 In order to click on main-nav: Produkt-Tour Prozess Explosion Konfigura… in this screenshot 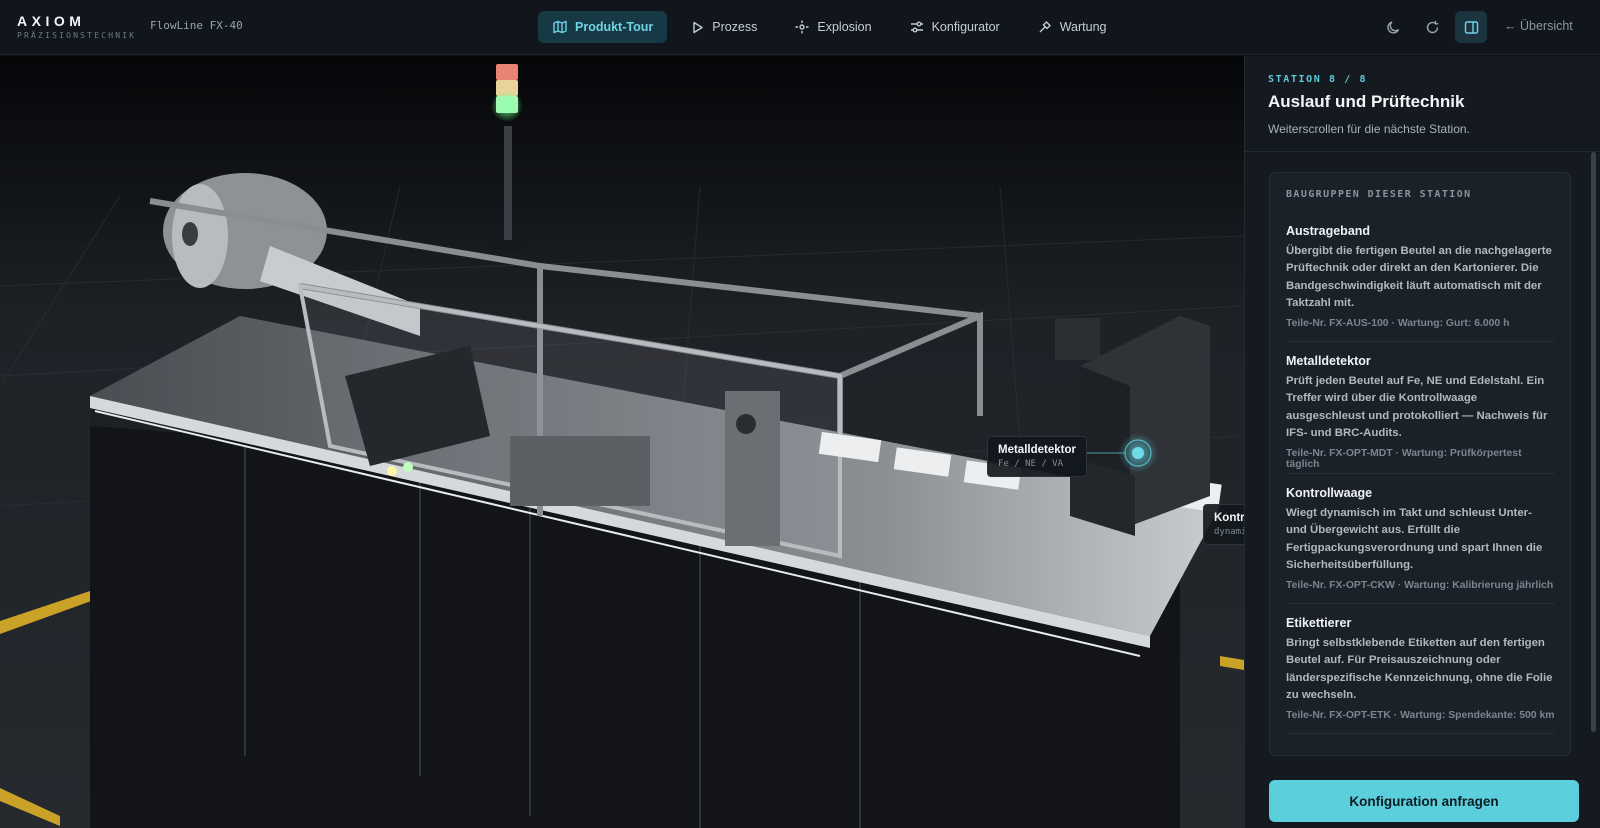, I will do `click(834, 27)`.